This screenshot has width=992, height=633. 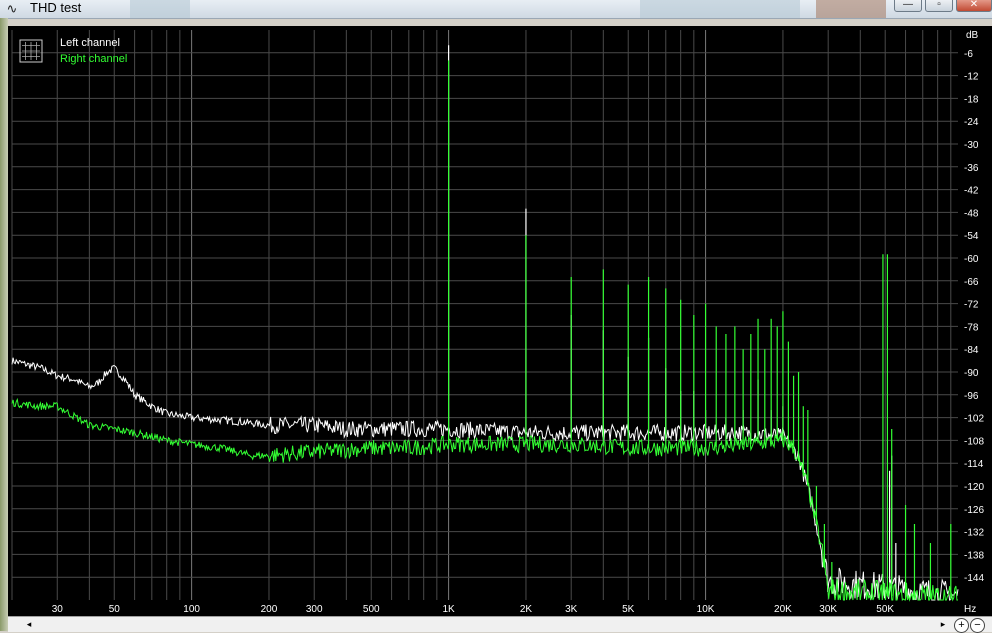 What do you see at coordinates (90, 43) in the screenshot?
I see `legend-entry: Left channel` at bounding box center [90, 43].